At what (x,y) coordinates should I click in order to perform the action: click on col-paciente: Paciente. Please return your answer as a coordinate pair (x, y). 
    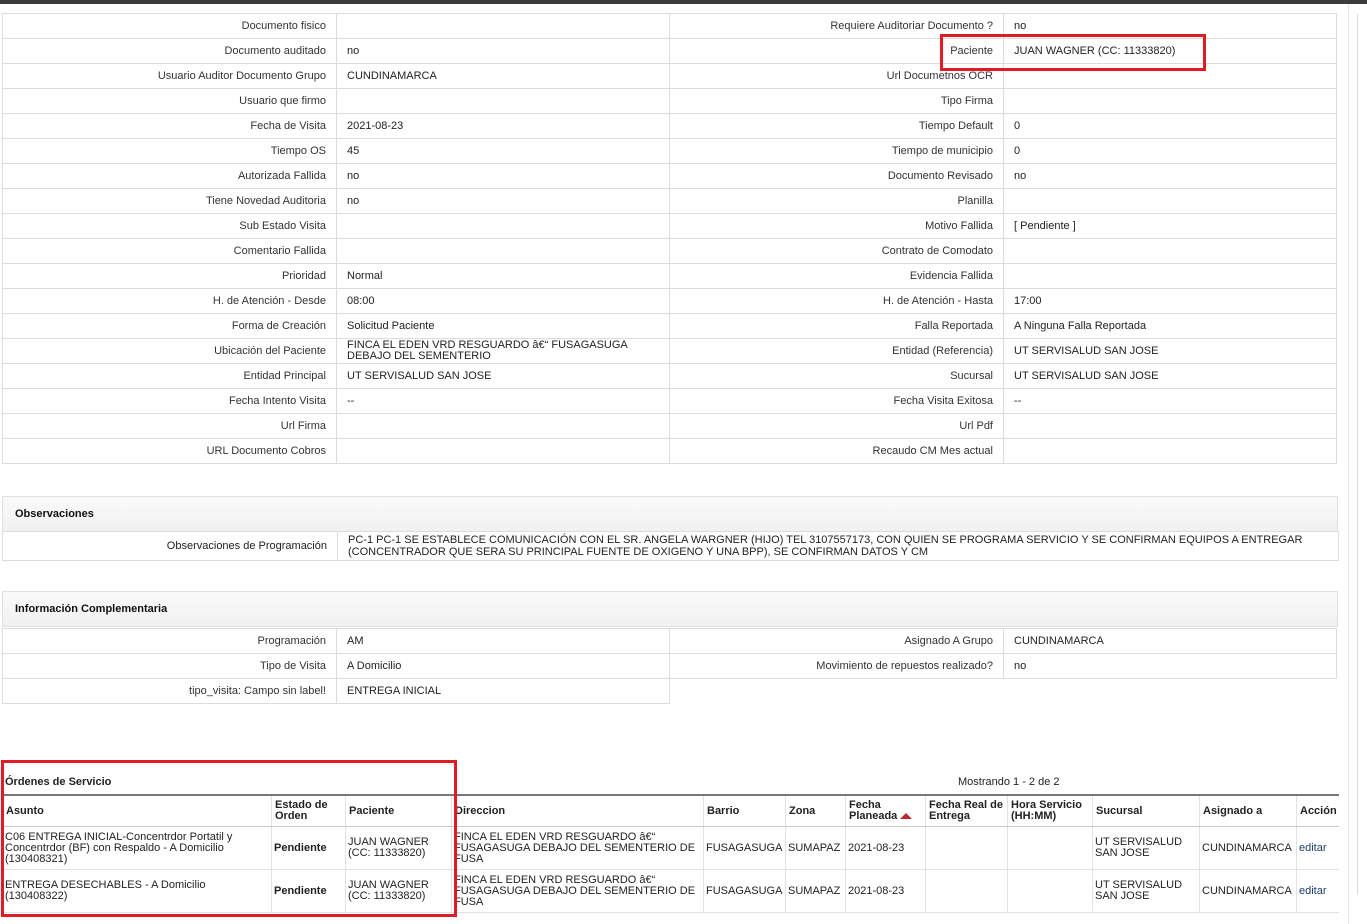
    Looking at the image, I should click on (398, 810).